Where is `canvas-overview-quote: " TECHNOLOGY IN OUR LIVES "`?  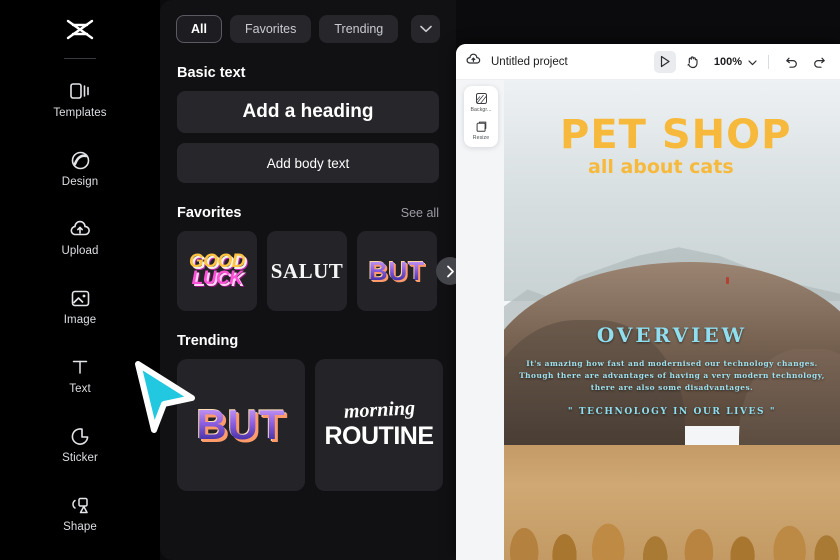 canvas-overview-quote: " TECHNOLOGY IN OUR LIVES " is located at coordinates (672, 412).